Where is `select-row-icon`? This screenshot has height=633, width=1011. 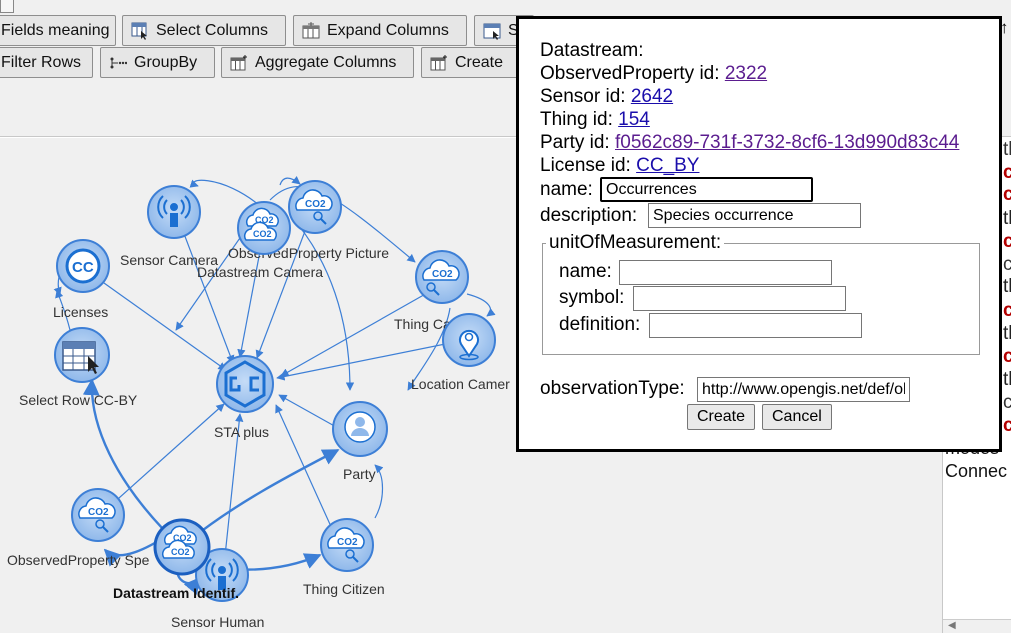
select-row-icon is located at coordinates (80, 357).